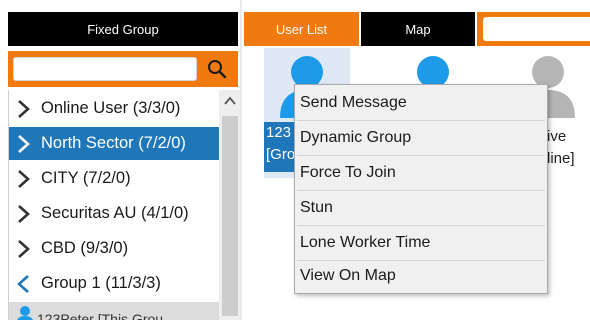 The width and height of the screenshot is (590, 320). I want to click on fixed-group-header: Fixed Group, so click(123, 29).